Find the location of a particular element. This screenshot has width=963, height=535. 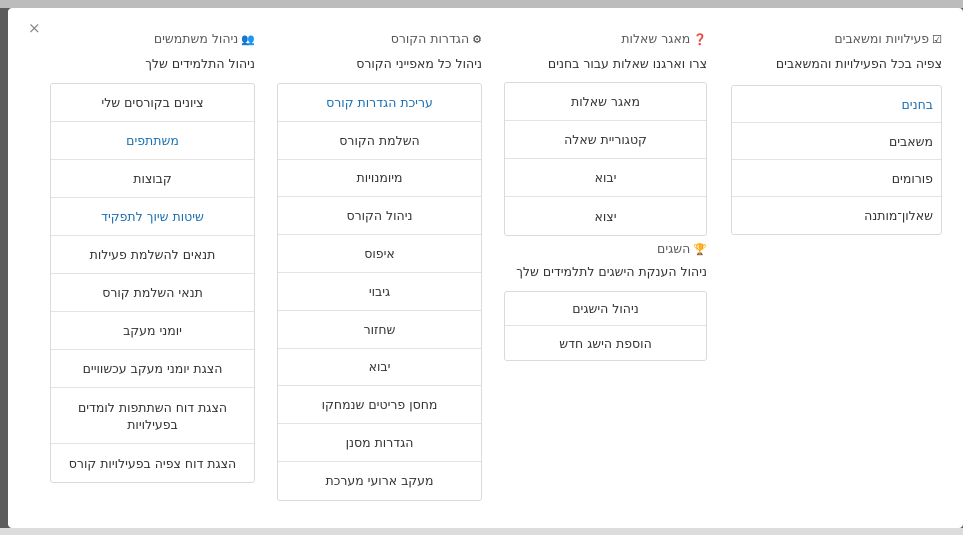

activities-item: משאבים is located at coordinates (836, 141).